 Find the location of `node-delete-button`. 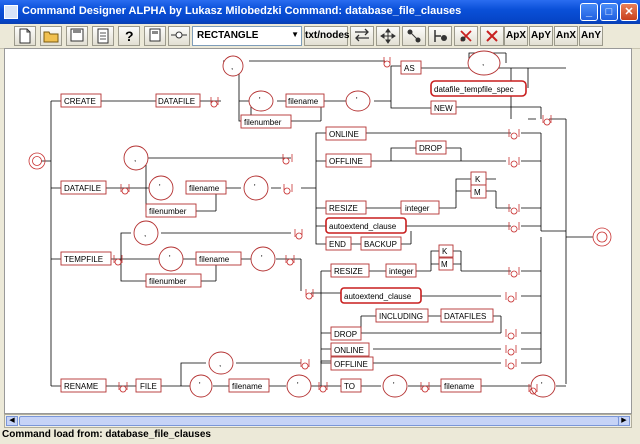

node-delete-button is located at coordinates (466, 36).